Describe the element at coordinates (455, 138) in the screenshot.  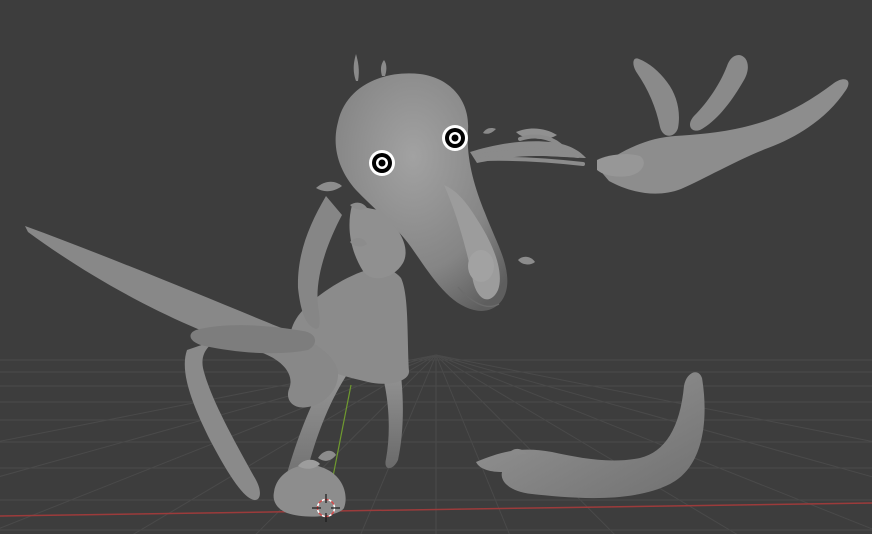
I see `eye-right` at that location.